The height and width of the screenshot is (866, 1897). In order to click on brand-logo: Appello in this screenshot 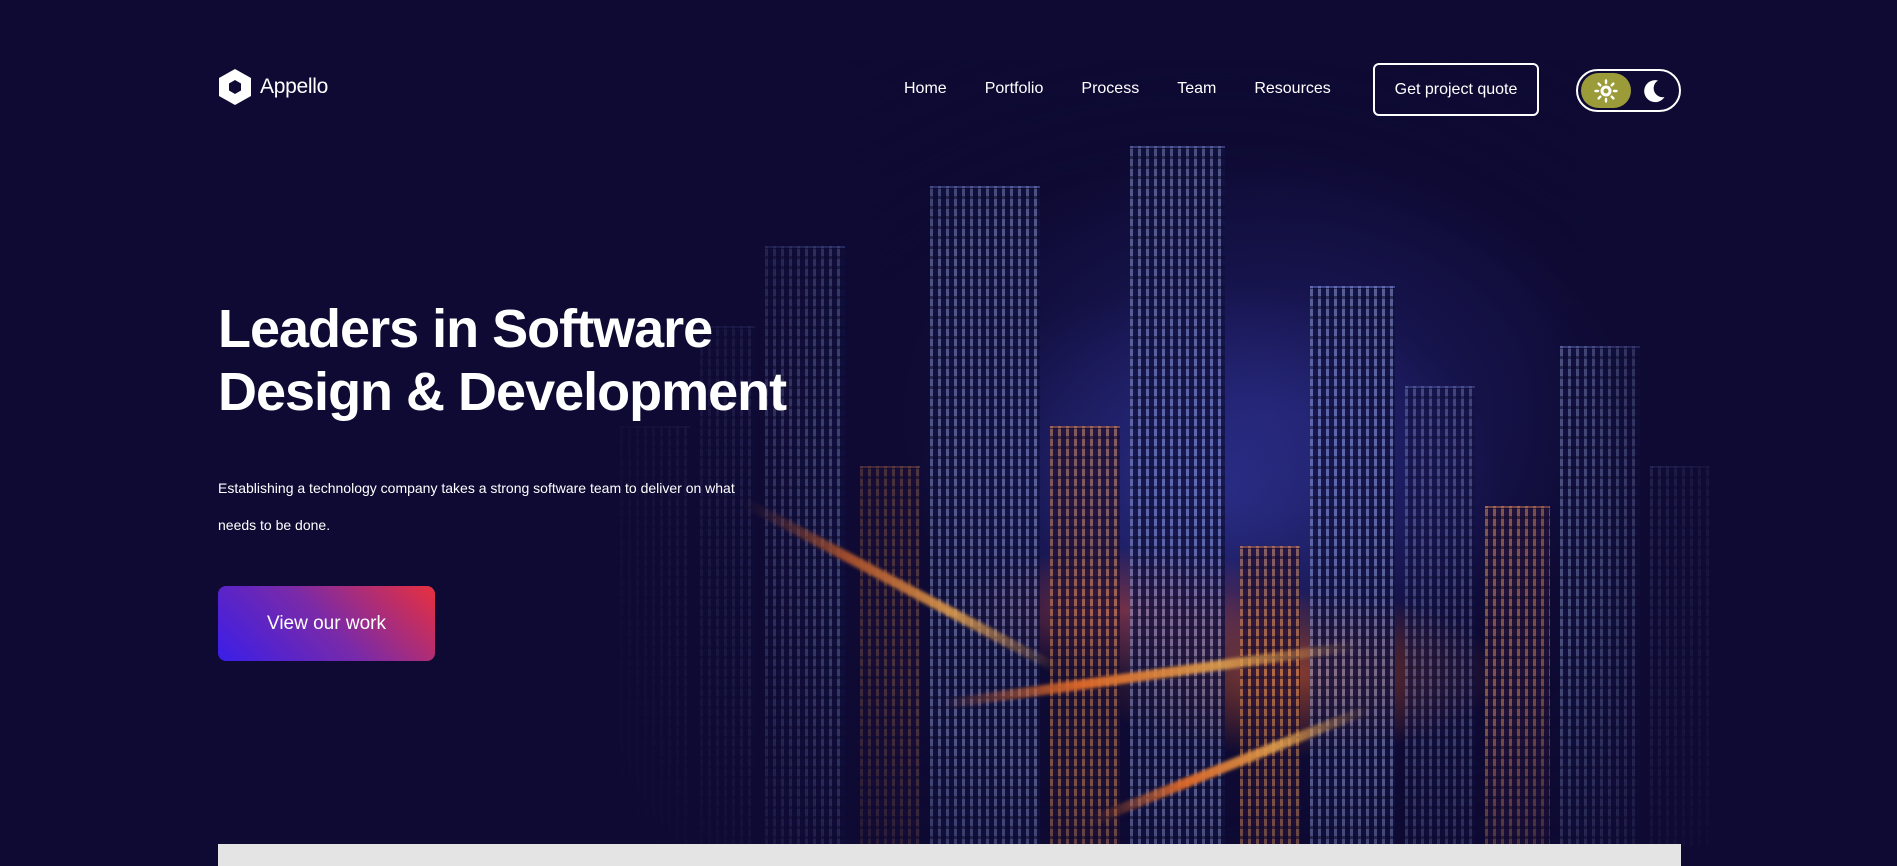, I will do `click(273, 87)`.